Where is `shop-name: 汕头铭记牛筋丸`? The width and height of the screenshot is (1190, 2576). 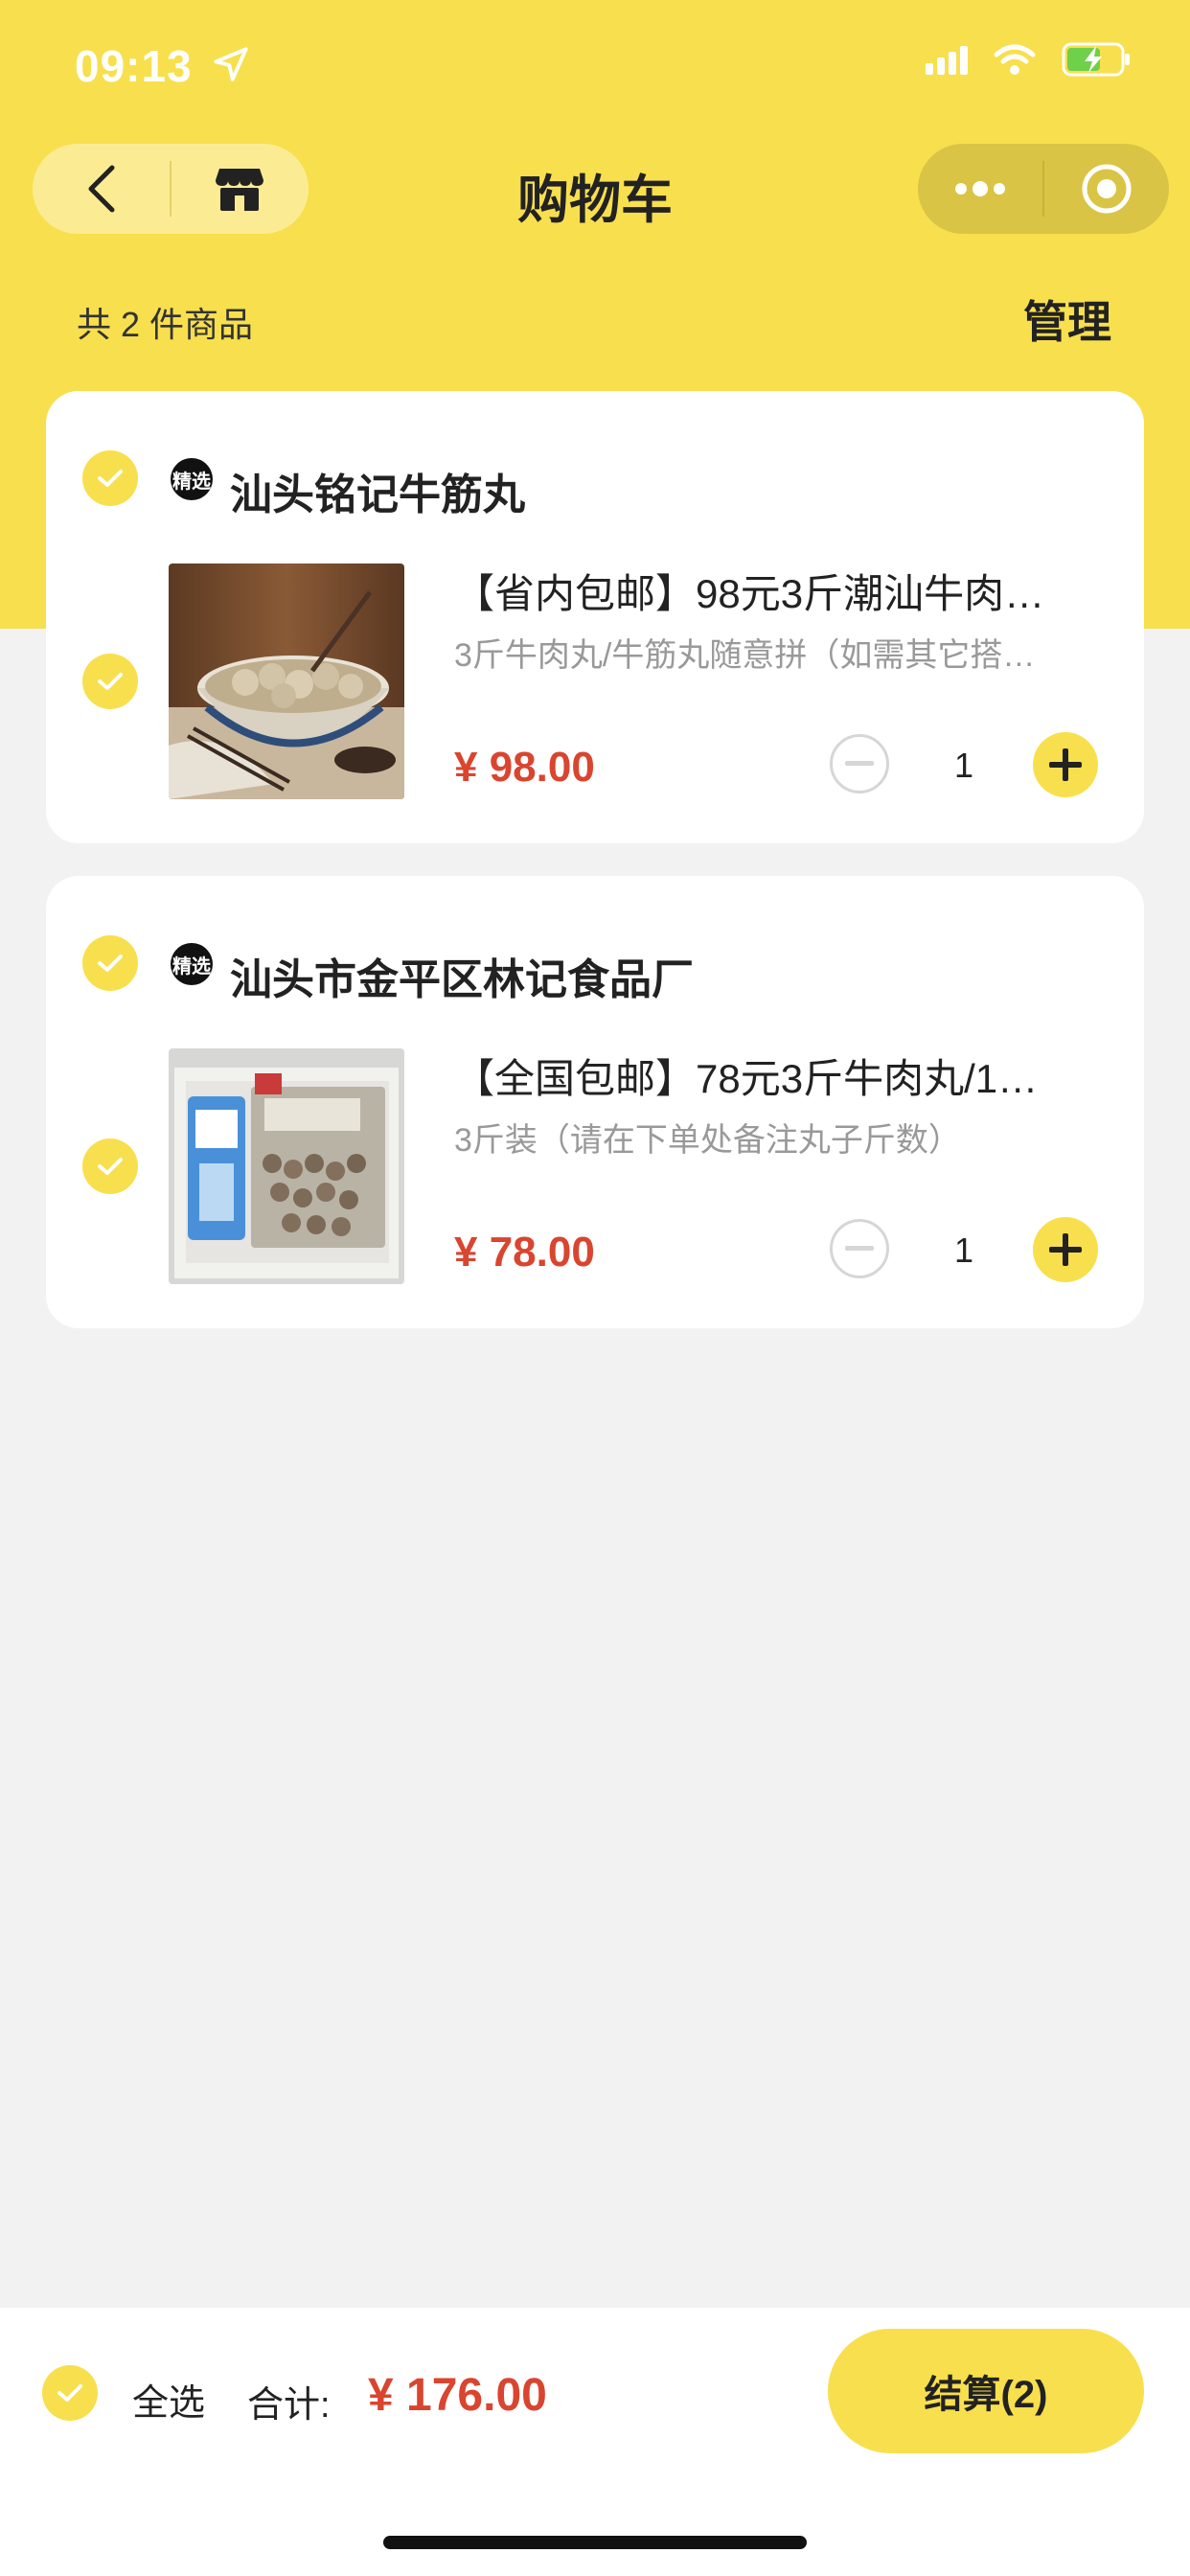 shop-name: 汕头铭记牛筋丸 is located at coordinates (378, 490).